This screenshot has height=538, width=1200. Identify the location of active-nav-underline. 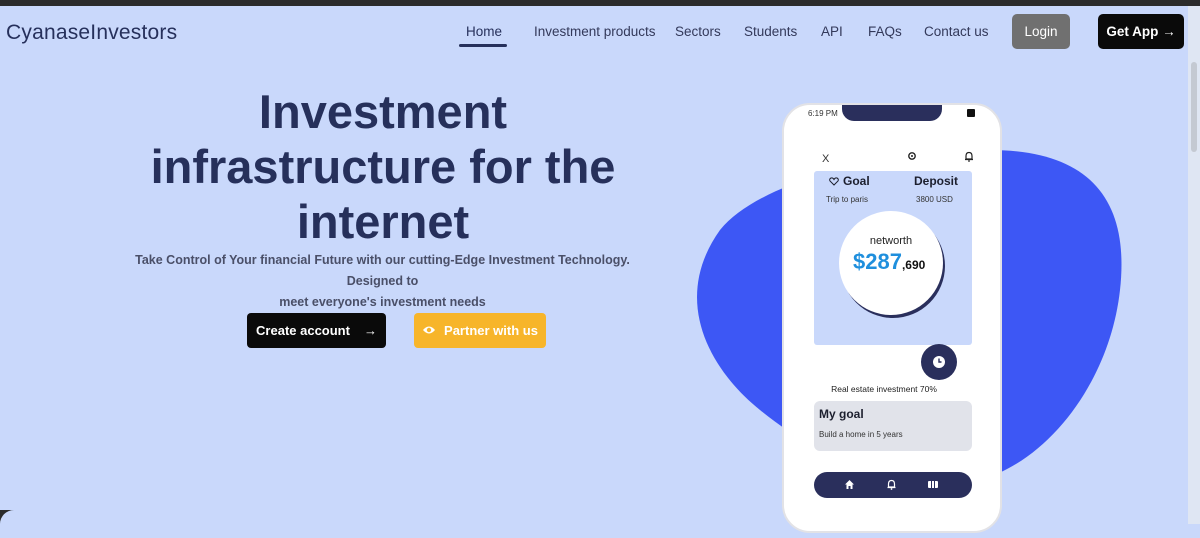
(483, 45).